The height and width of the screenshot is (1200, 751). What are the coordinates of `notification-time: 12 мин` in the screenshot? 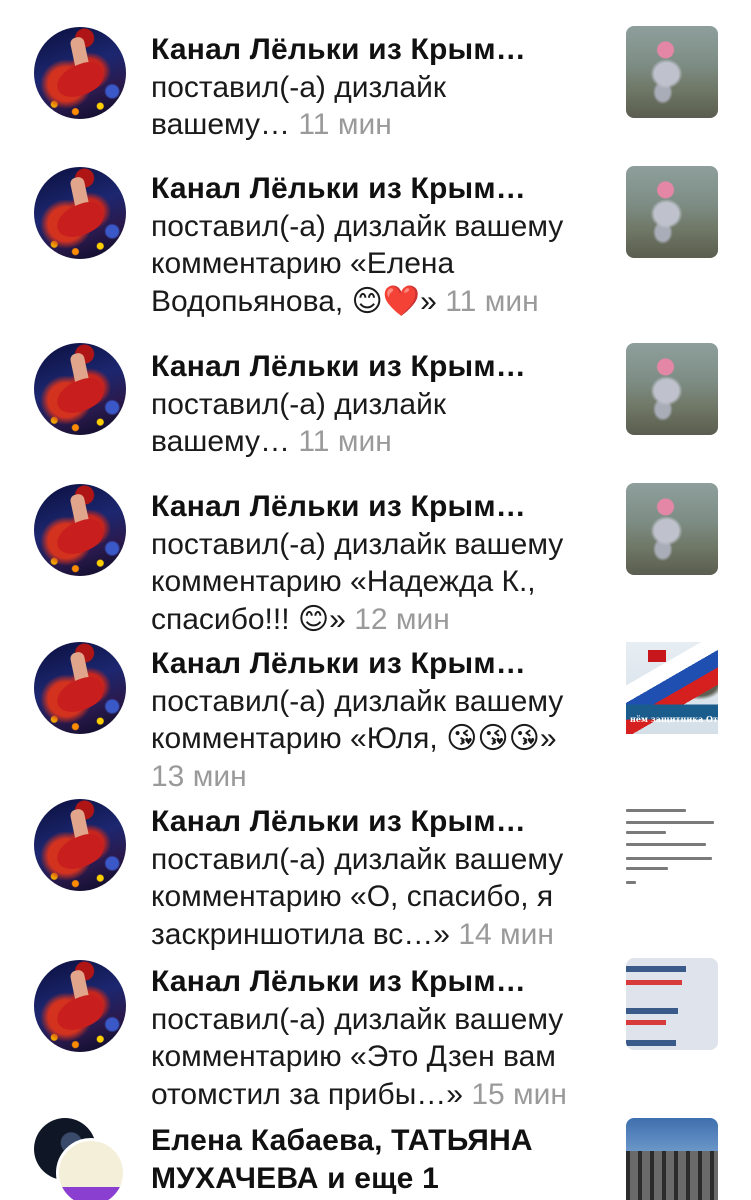 It's located at (402, 619).